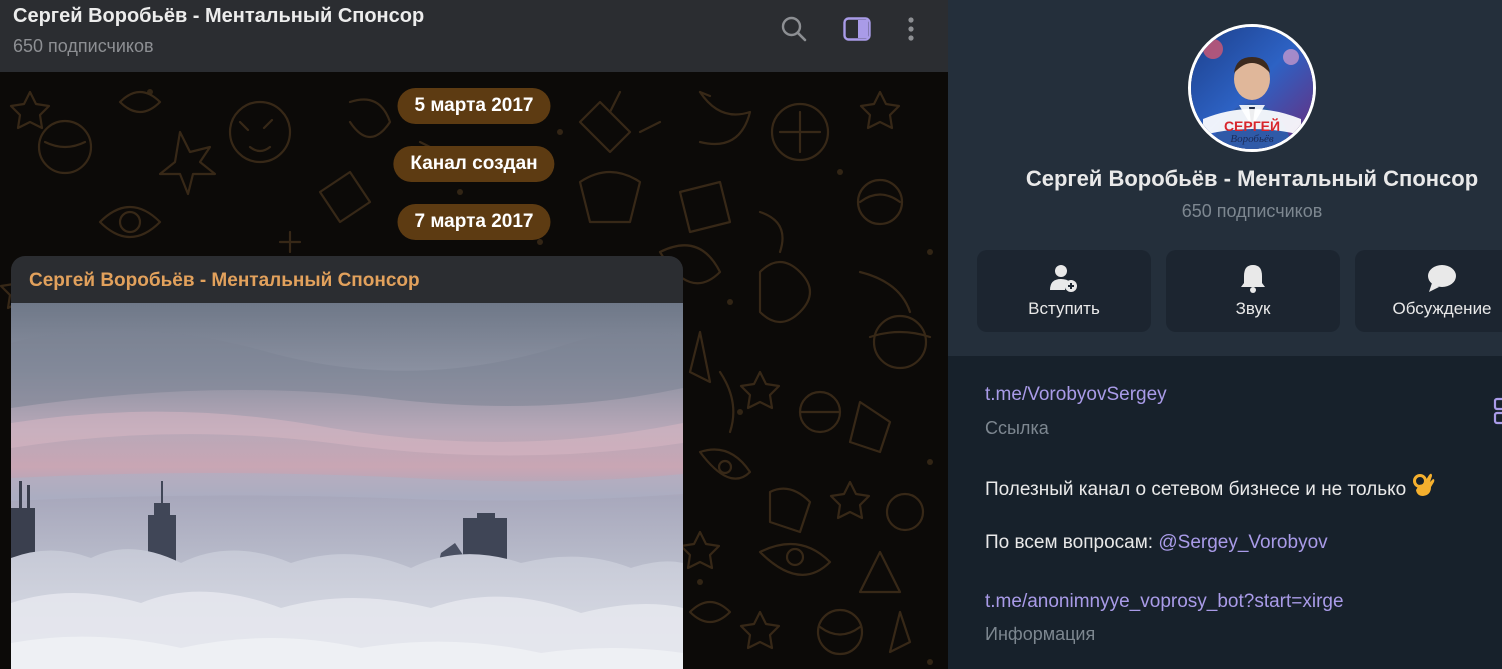  What do you see at coordinates (1064, 278) in the screenshot?
I see `add-user-icon` at bounding box center [1064, 278].